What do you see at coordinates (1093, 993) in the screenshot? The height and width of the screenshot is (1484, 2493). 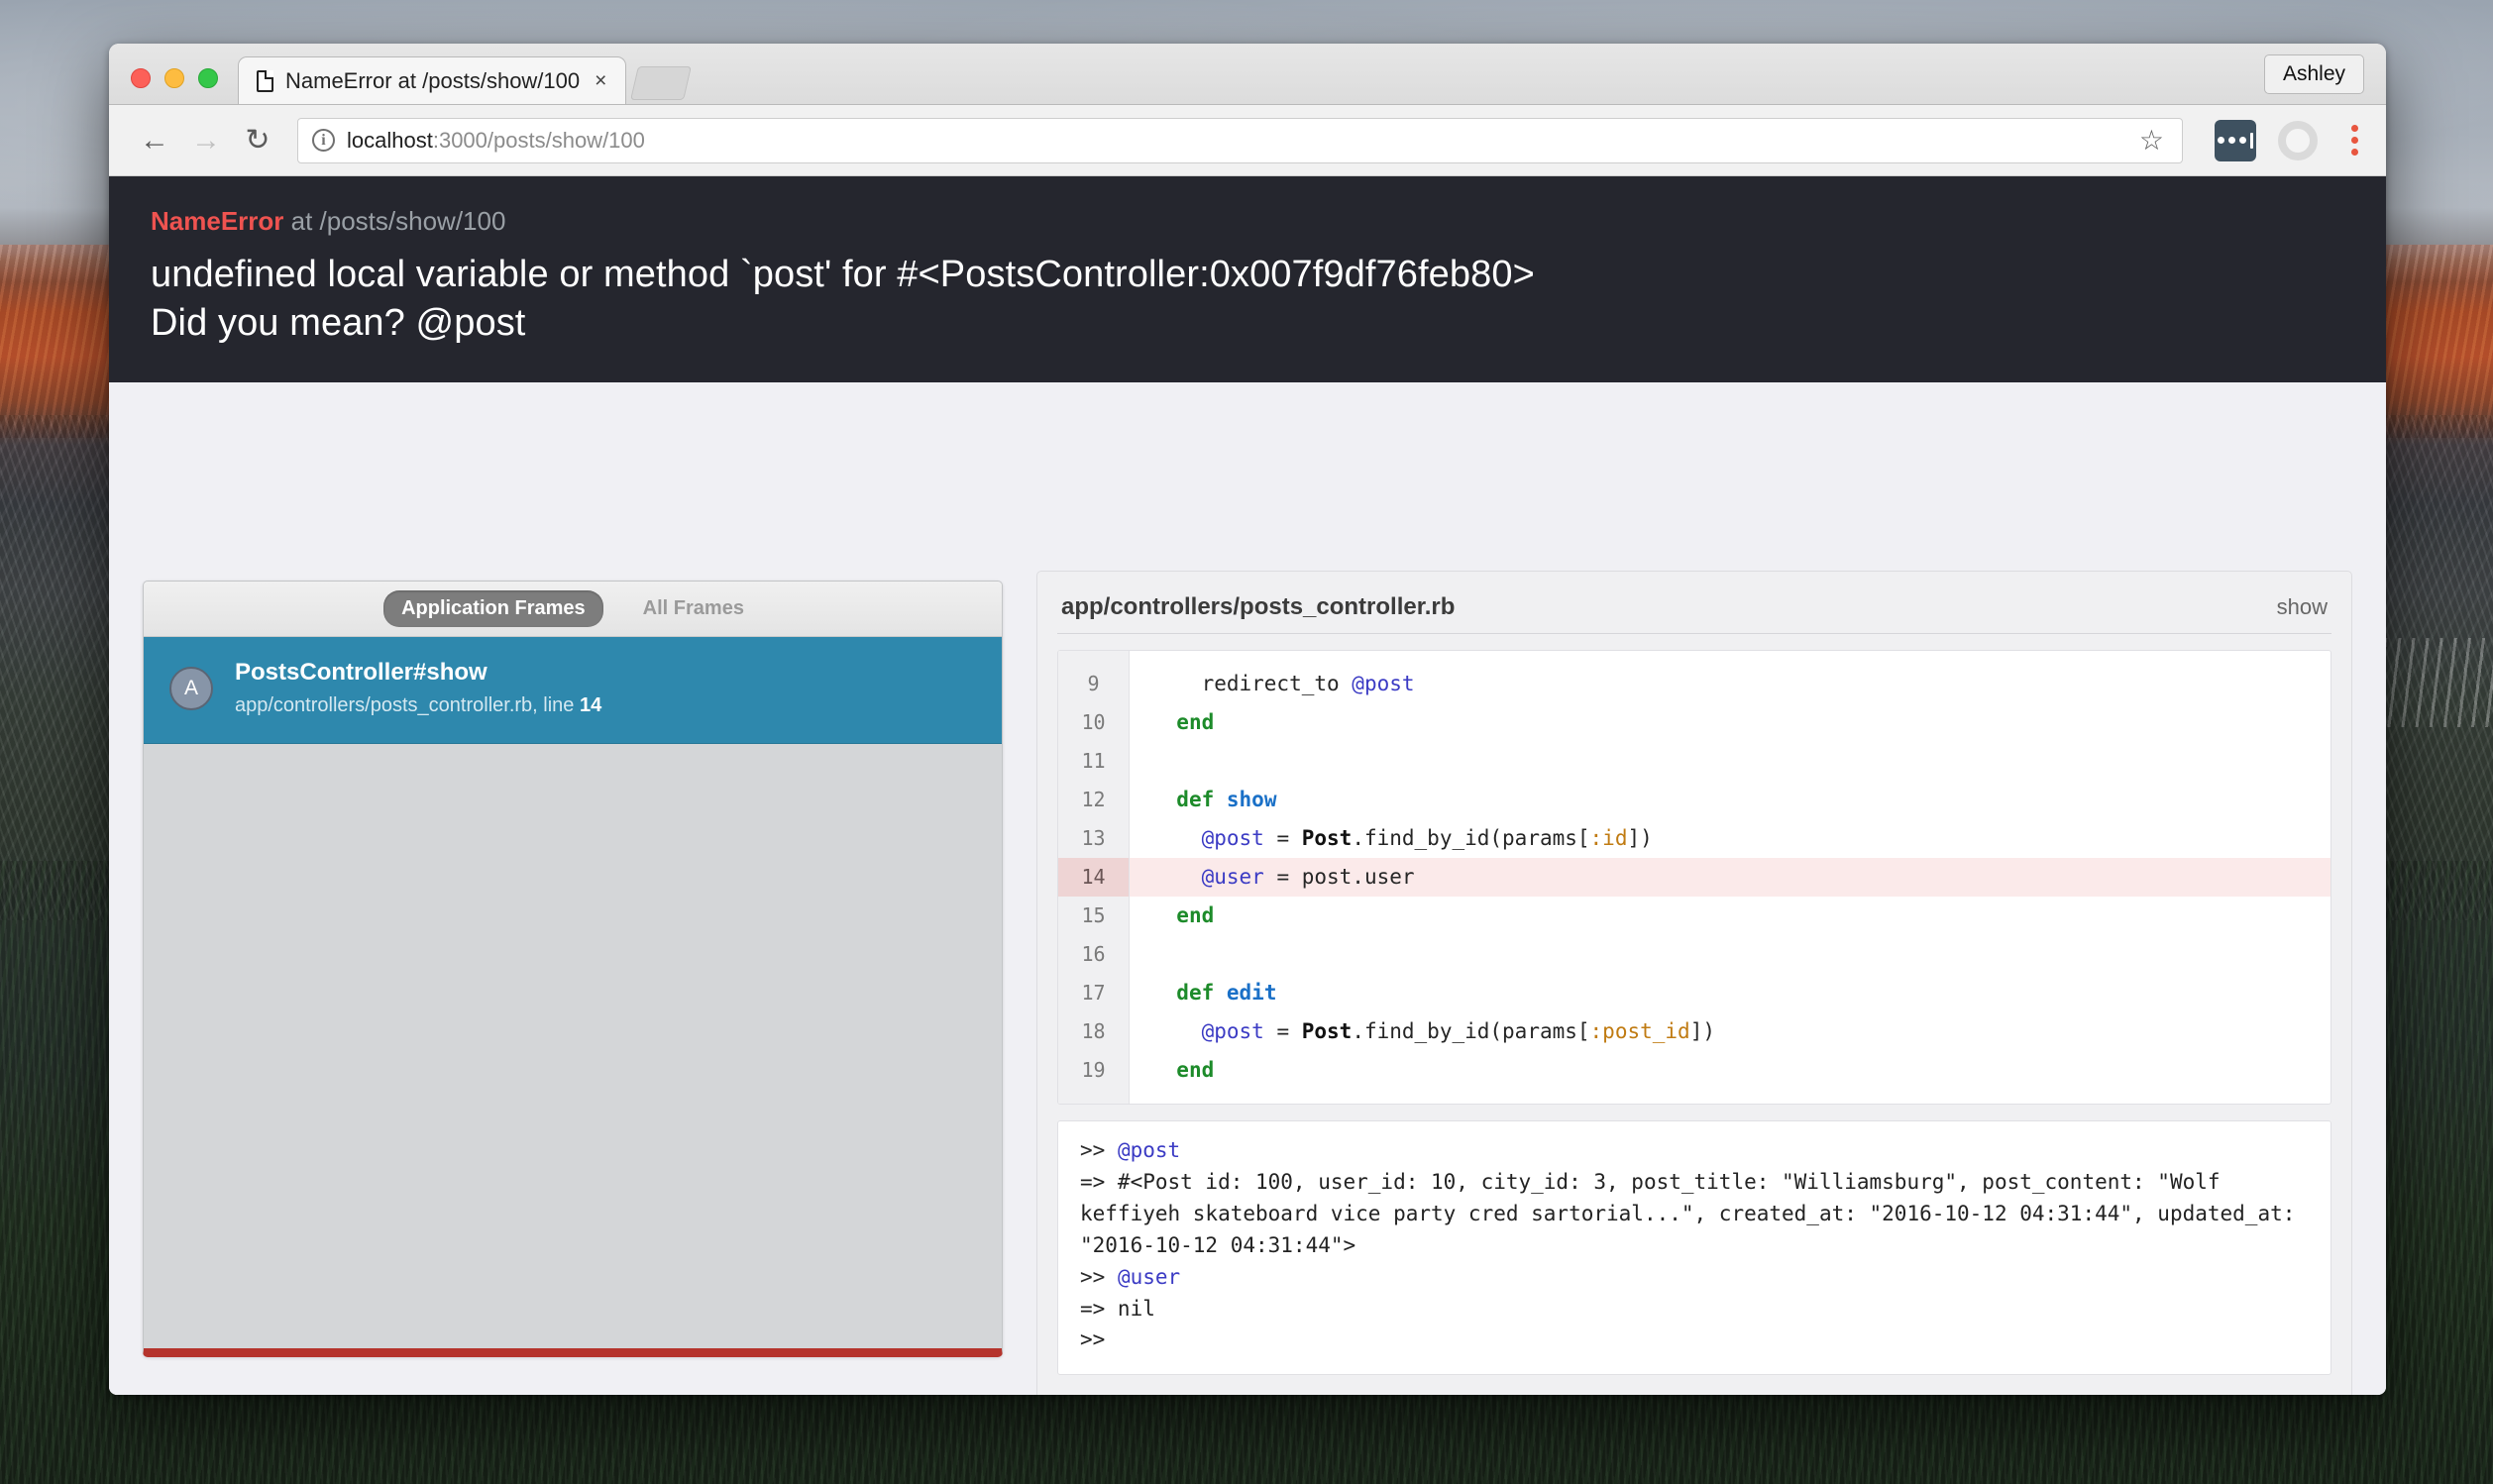 I see `gutter-line: 17` at bounding box center [1093, 993].